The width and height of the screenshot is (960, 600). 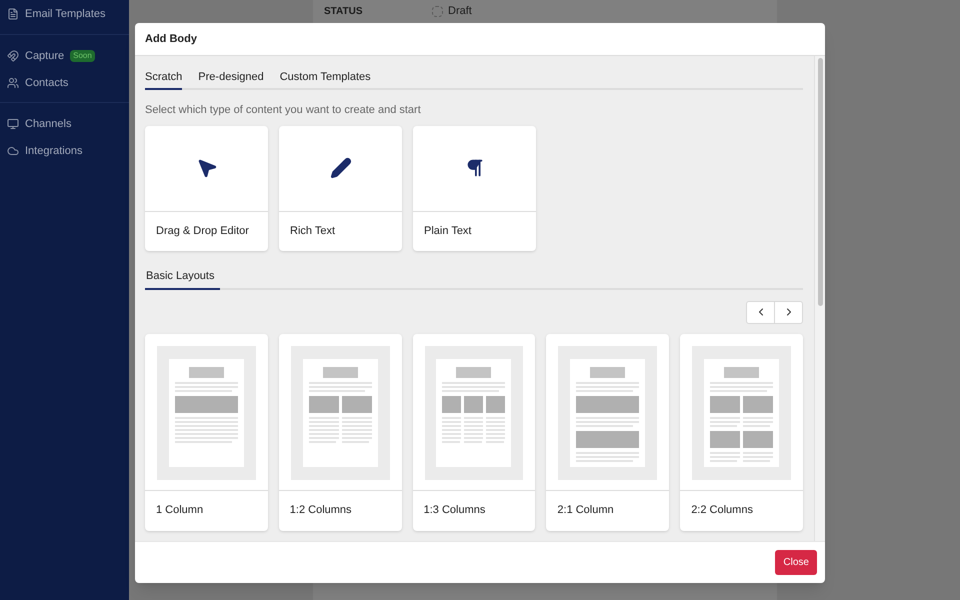 I want to click on content-type-card: Drag & Drop Editor, so click(x=206, y=188).